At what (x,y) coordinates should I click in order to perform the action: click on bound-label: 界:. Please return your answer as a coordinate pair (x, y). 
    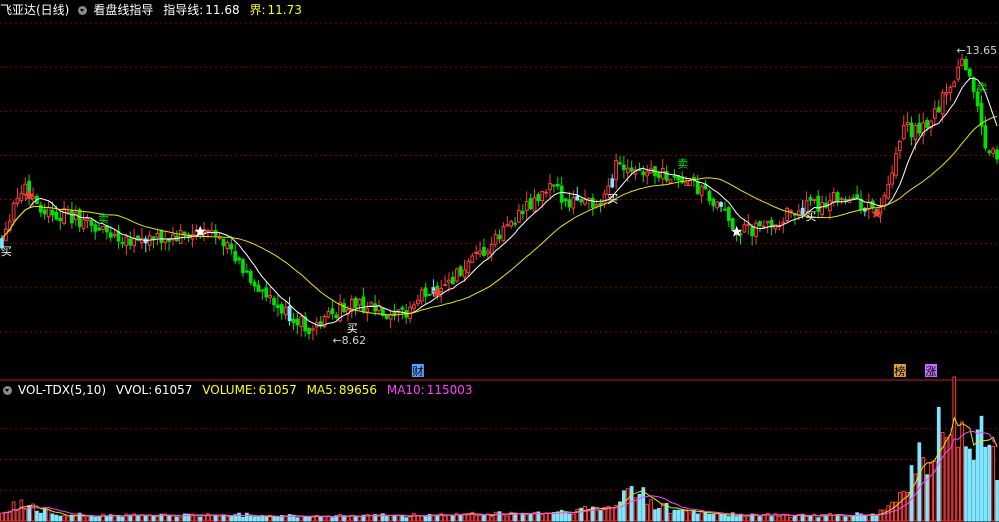
    Looking at the image, I should click on (257, 10).